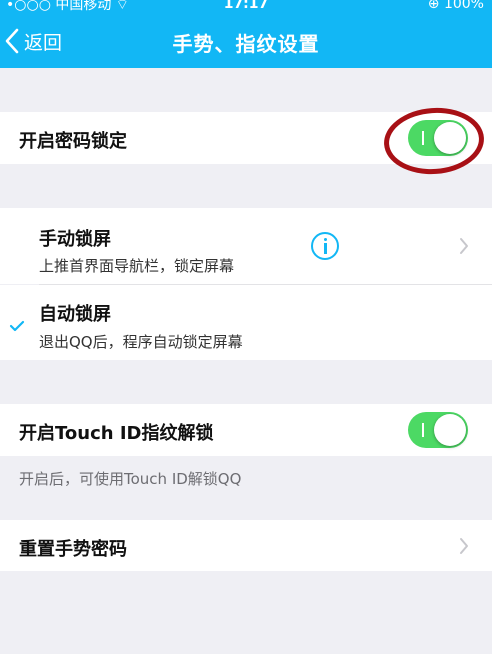  I want to click on touch-id-label: 开启Touch ID指纹解锁, so click(116, 433).